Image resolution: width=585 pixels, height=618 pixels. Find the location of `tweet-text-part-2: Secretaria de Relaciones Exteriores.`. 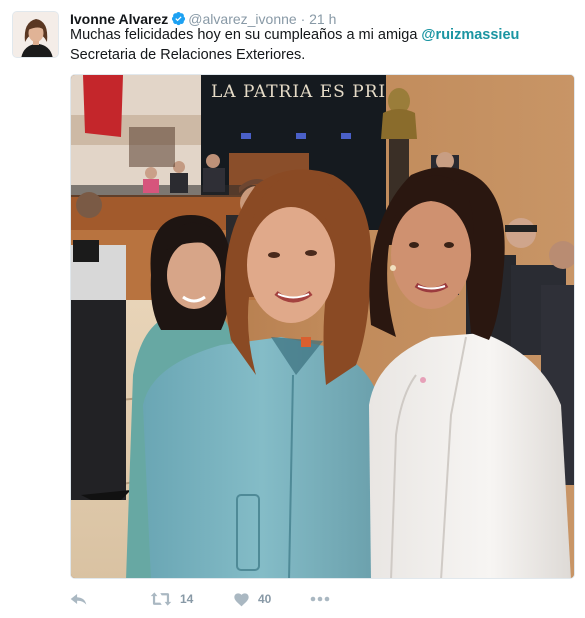

tweet-text-part-2: Secretaria de Relaciones Exteriores. is located at coordinates (188, 54).